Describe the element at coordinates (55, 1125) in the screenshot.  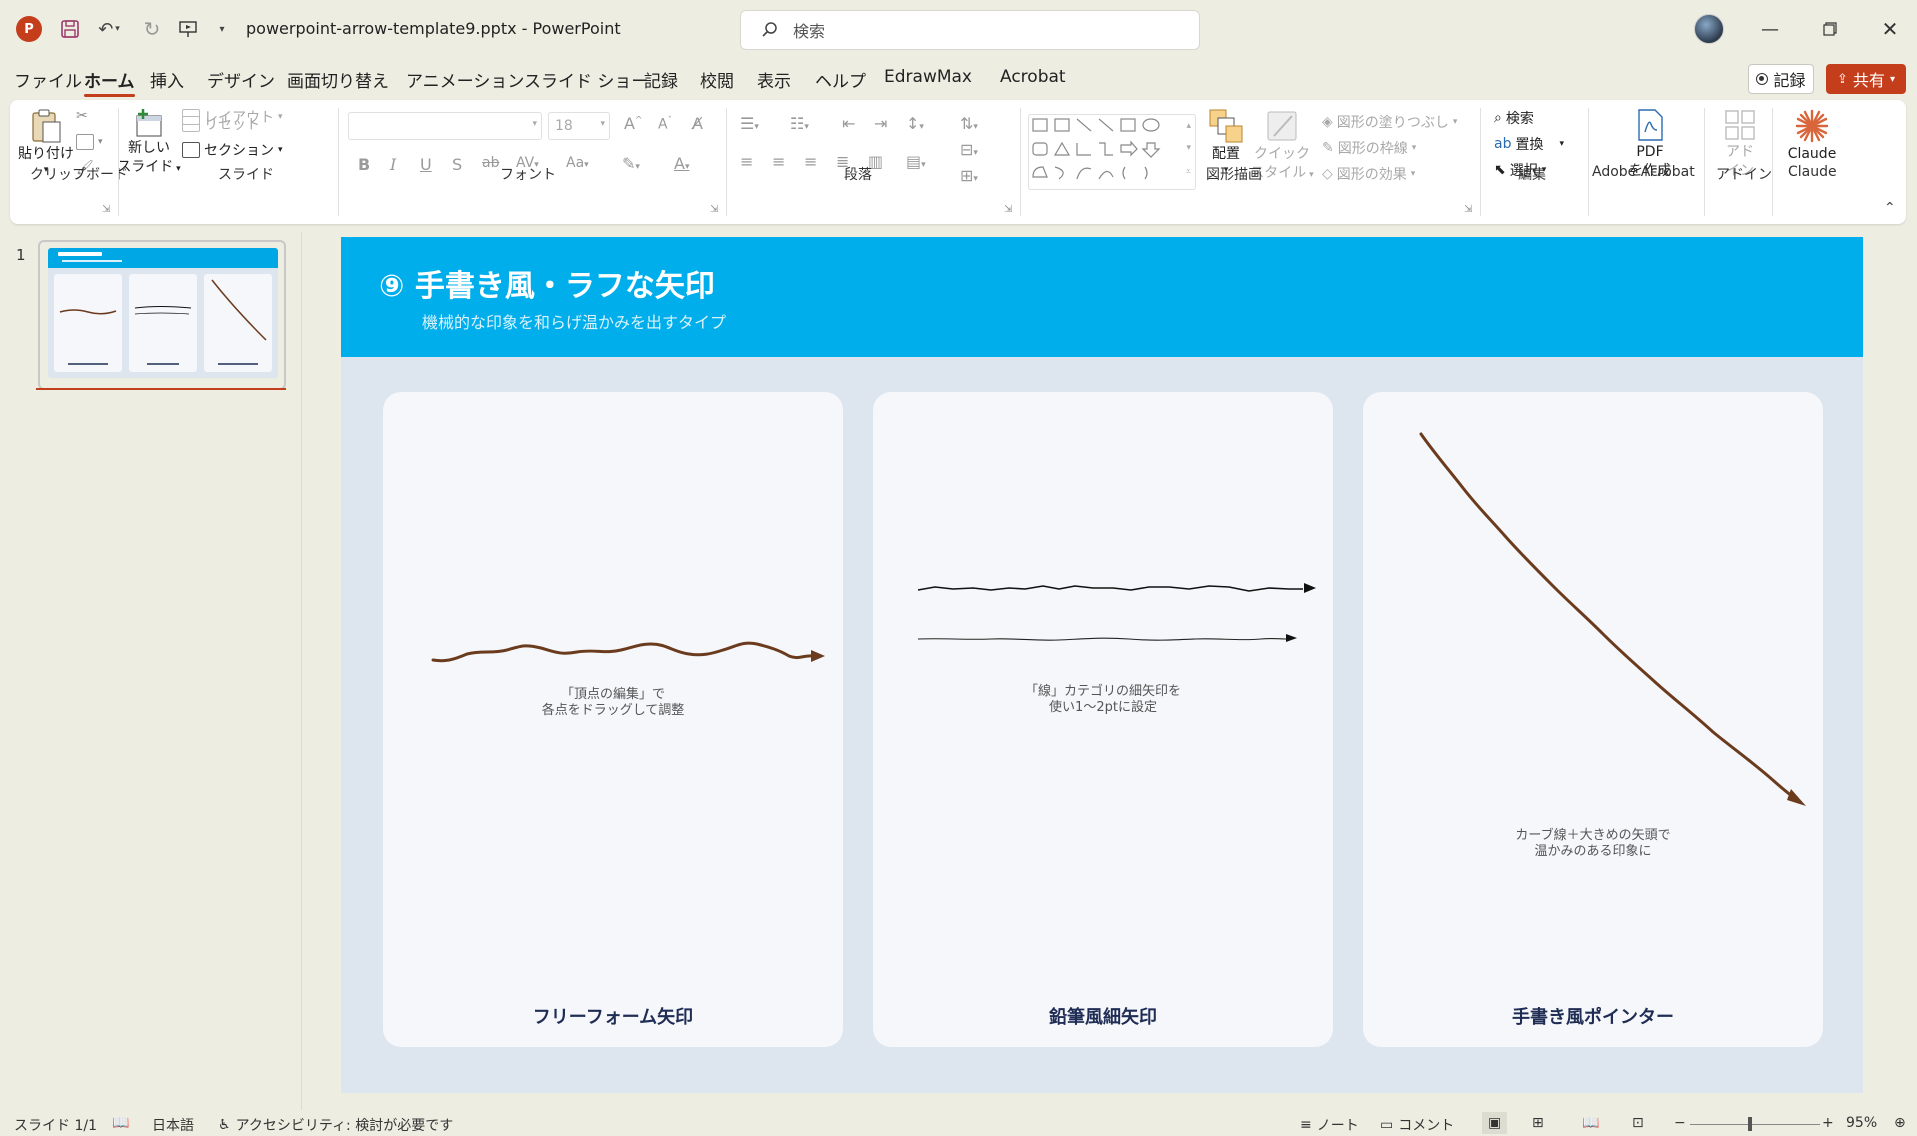
I see `slide-counter: スライド 1/1` at that location.